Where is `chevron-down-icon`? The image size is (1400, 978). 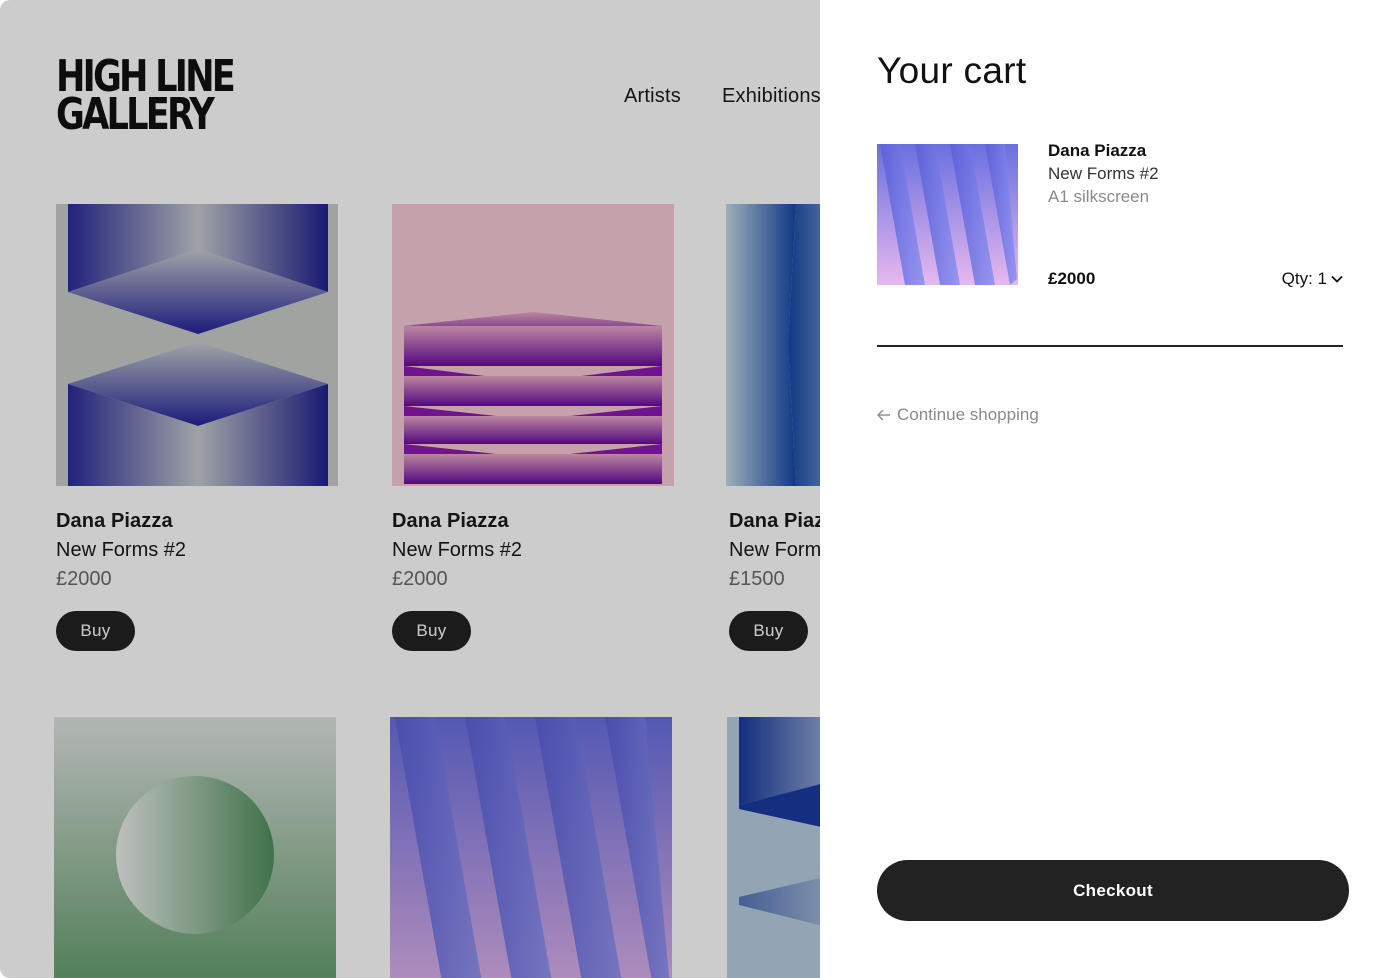
chevron-down-icon is located at coordinates (1337, 279).